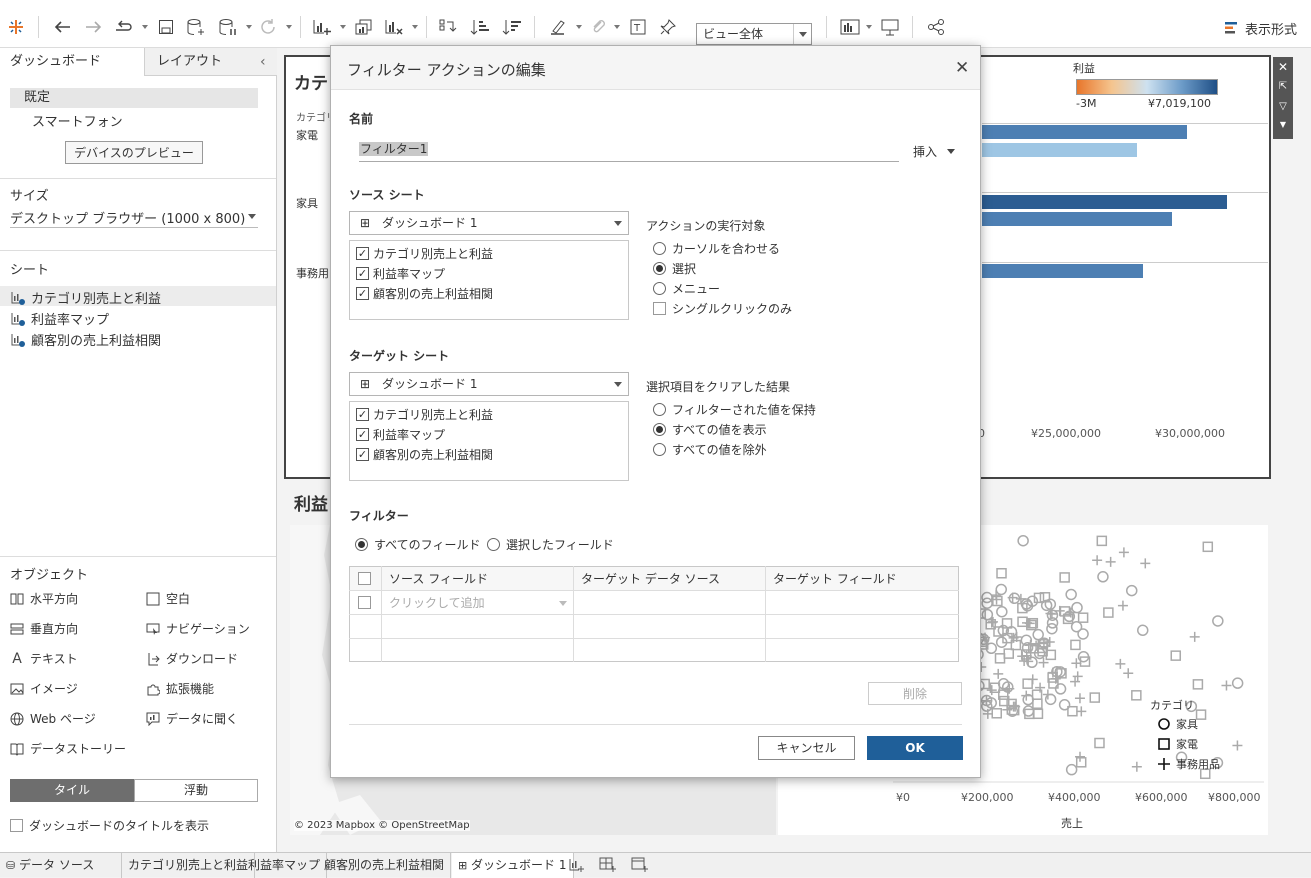 The image size is (1311, 878). What do you see at coordinates (189, 865) in the screenshot?
I see `tab-sheet: カテゴリ別売上と利益` at bounding box center [189, 865].